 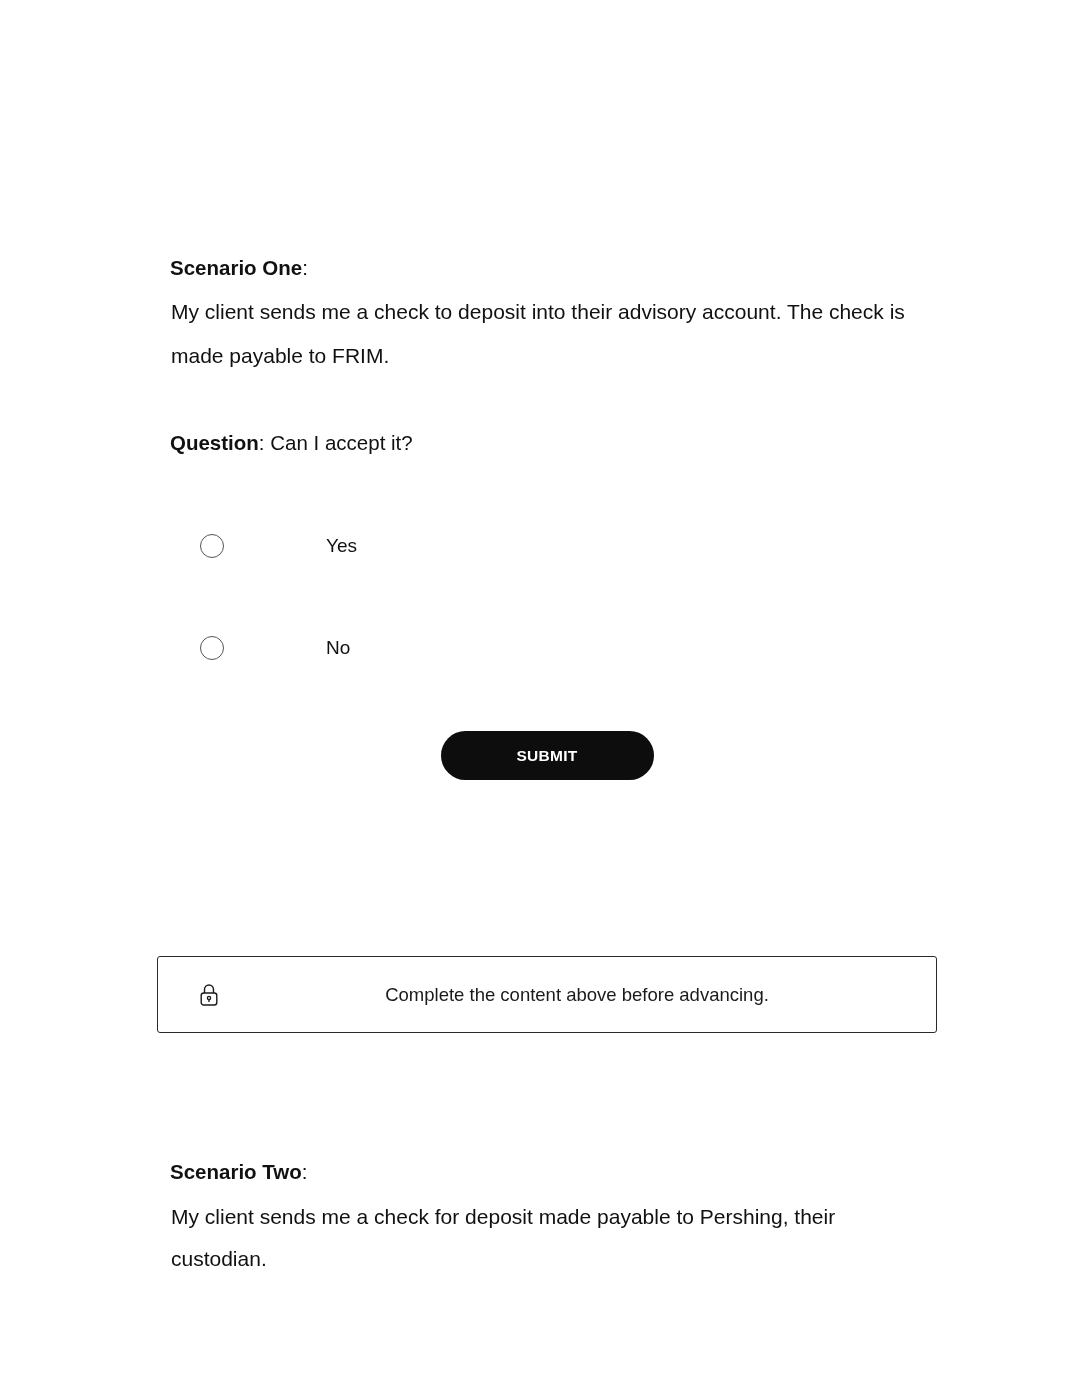 I want to click on scenario-text: My client sends me a check to deposit into their advisory account. The check is made payable to FRIM., so click(x=538, y=334).